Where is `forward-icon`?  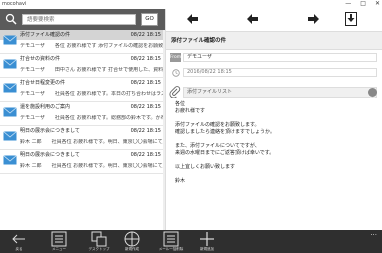
forward-icon is located at coordinates (313, 19).